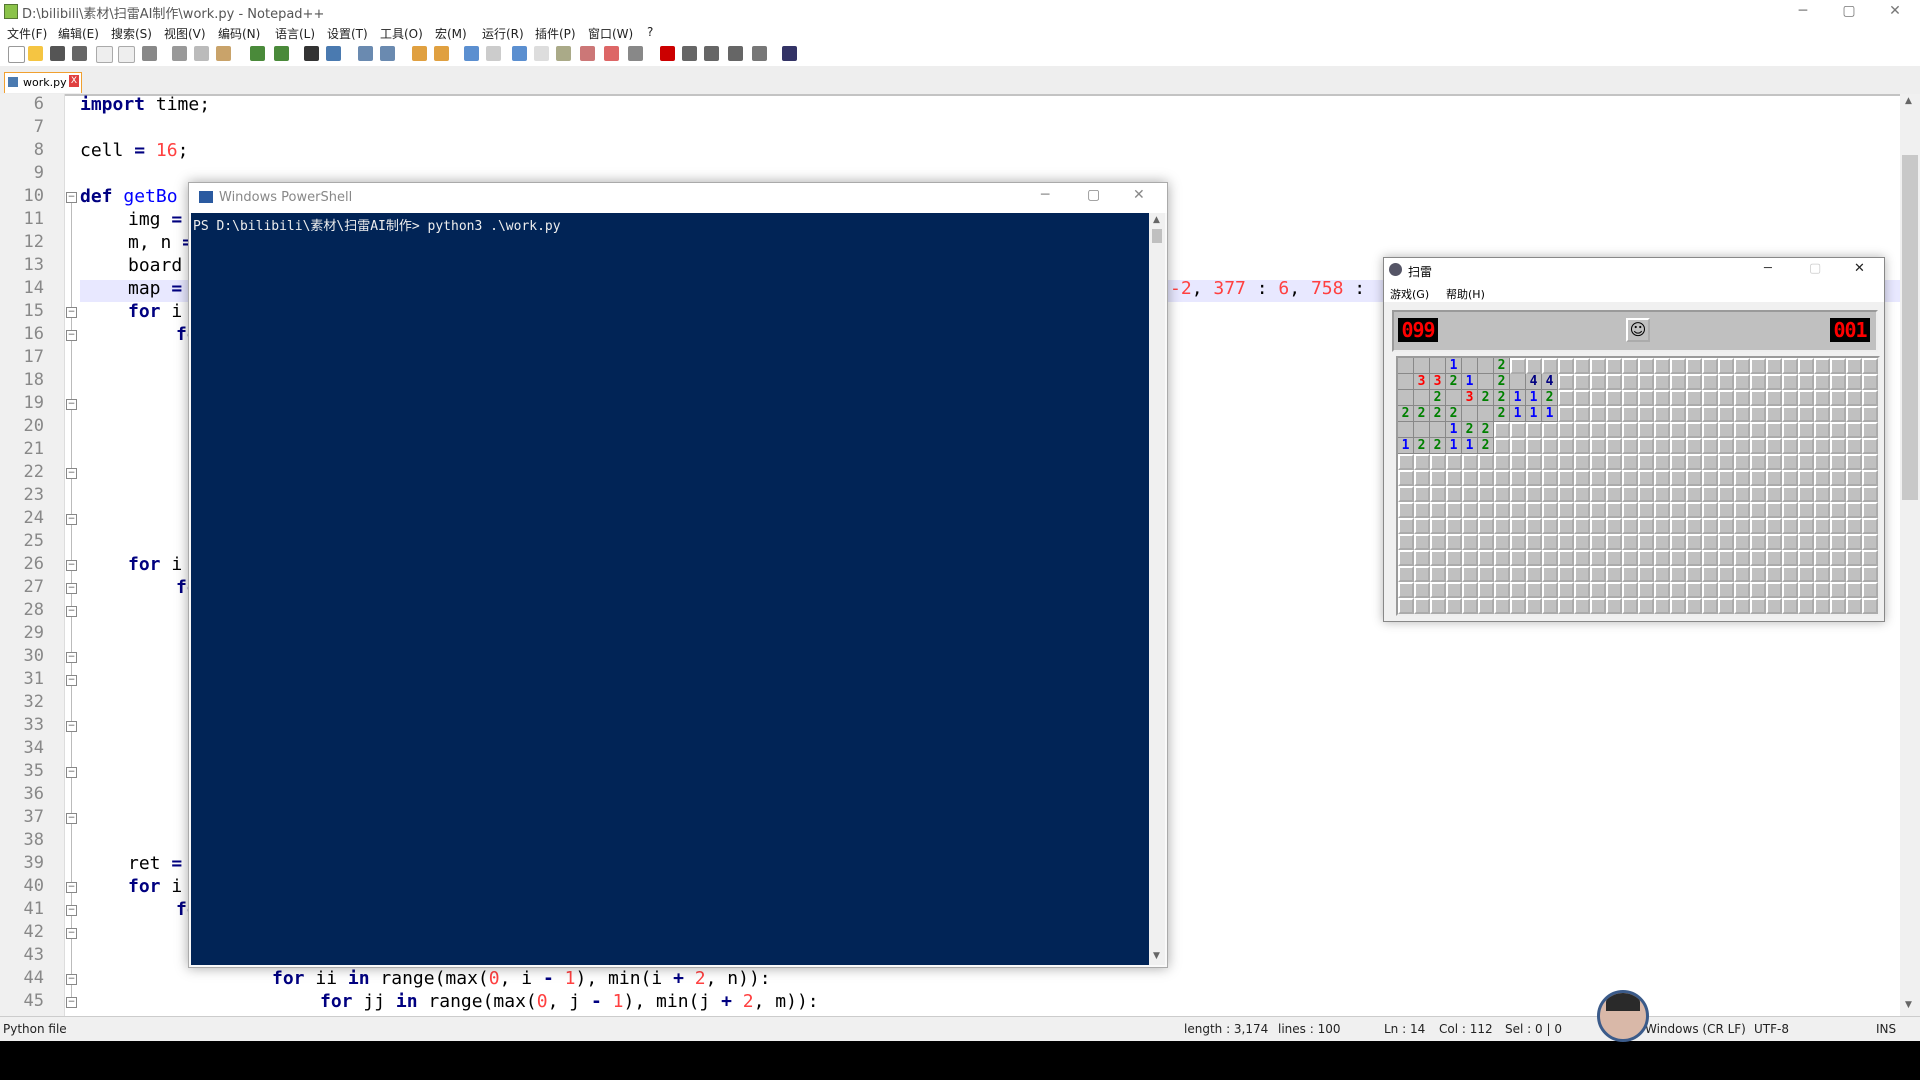  What do you see at coordinates (519, 53) in the screenshot?
I see `indent-guide-icon` at bounding box center [519, 53].